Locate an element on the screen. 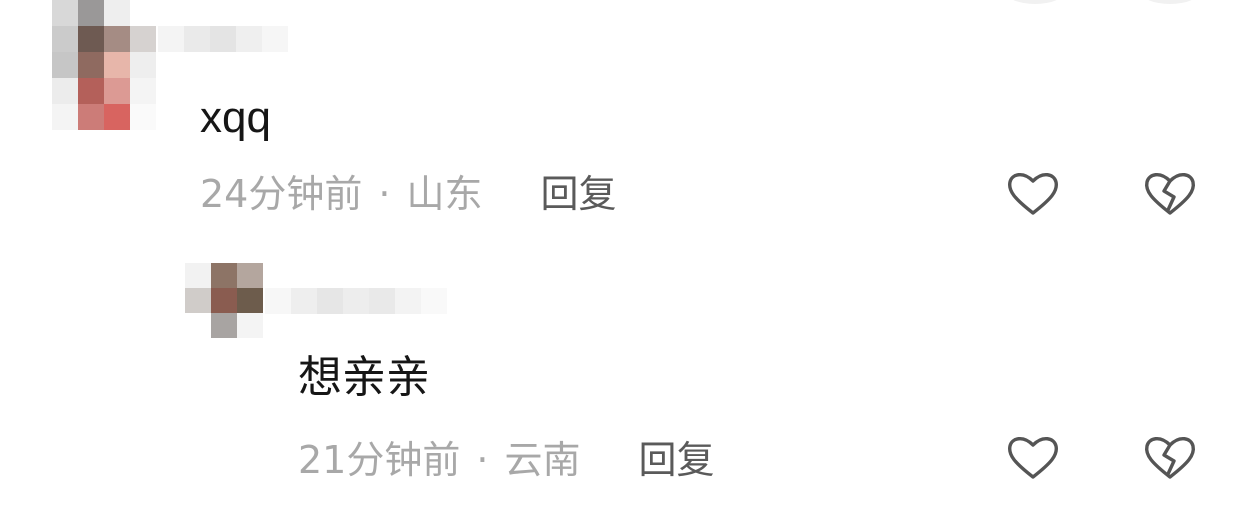  comment-text: xqq is located at coordinates (235, 117).